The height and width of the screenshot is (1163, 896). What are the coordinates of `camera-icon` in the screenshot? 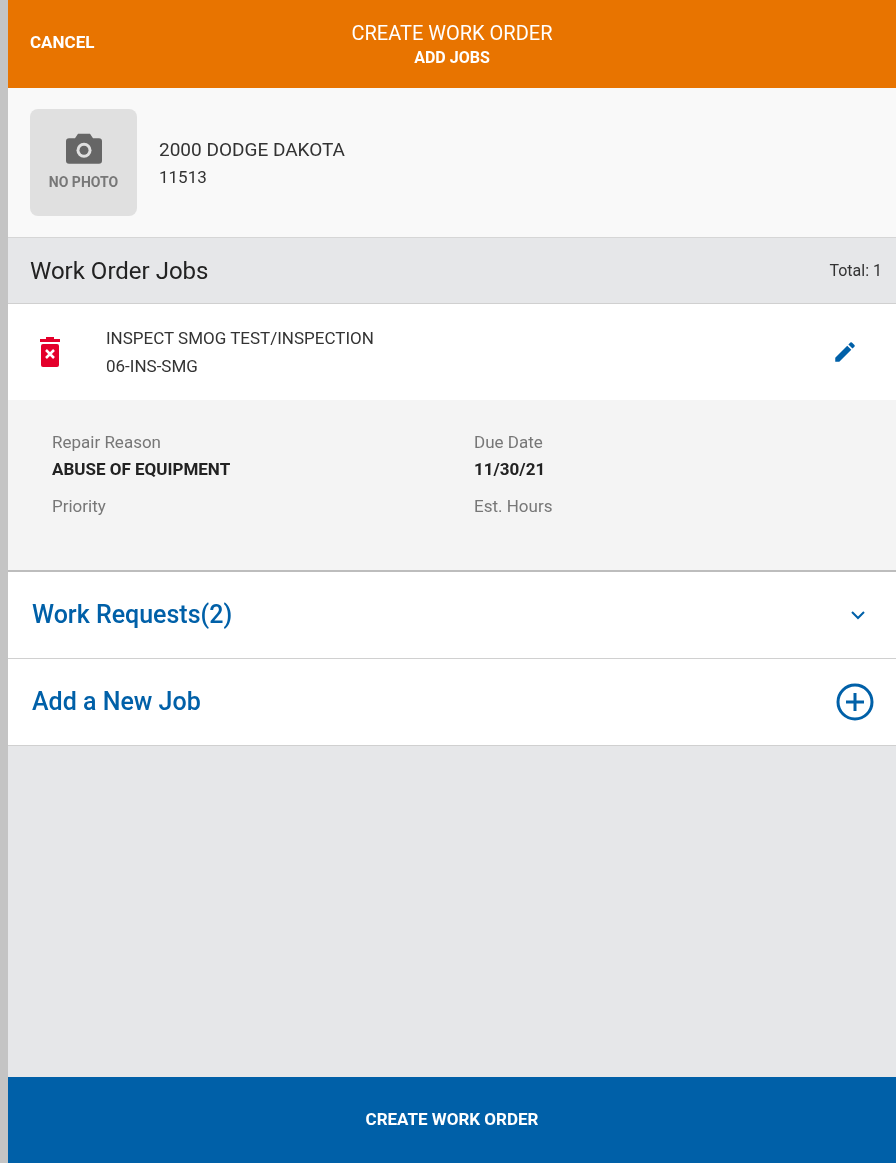 It's located at (83, 148).